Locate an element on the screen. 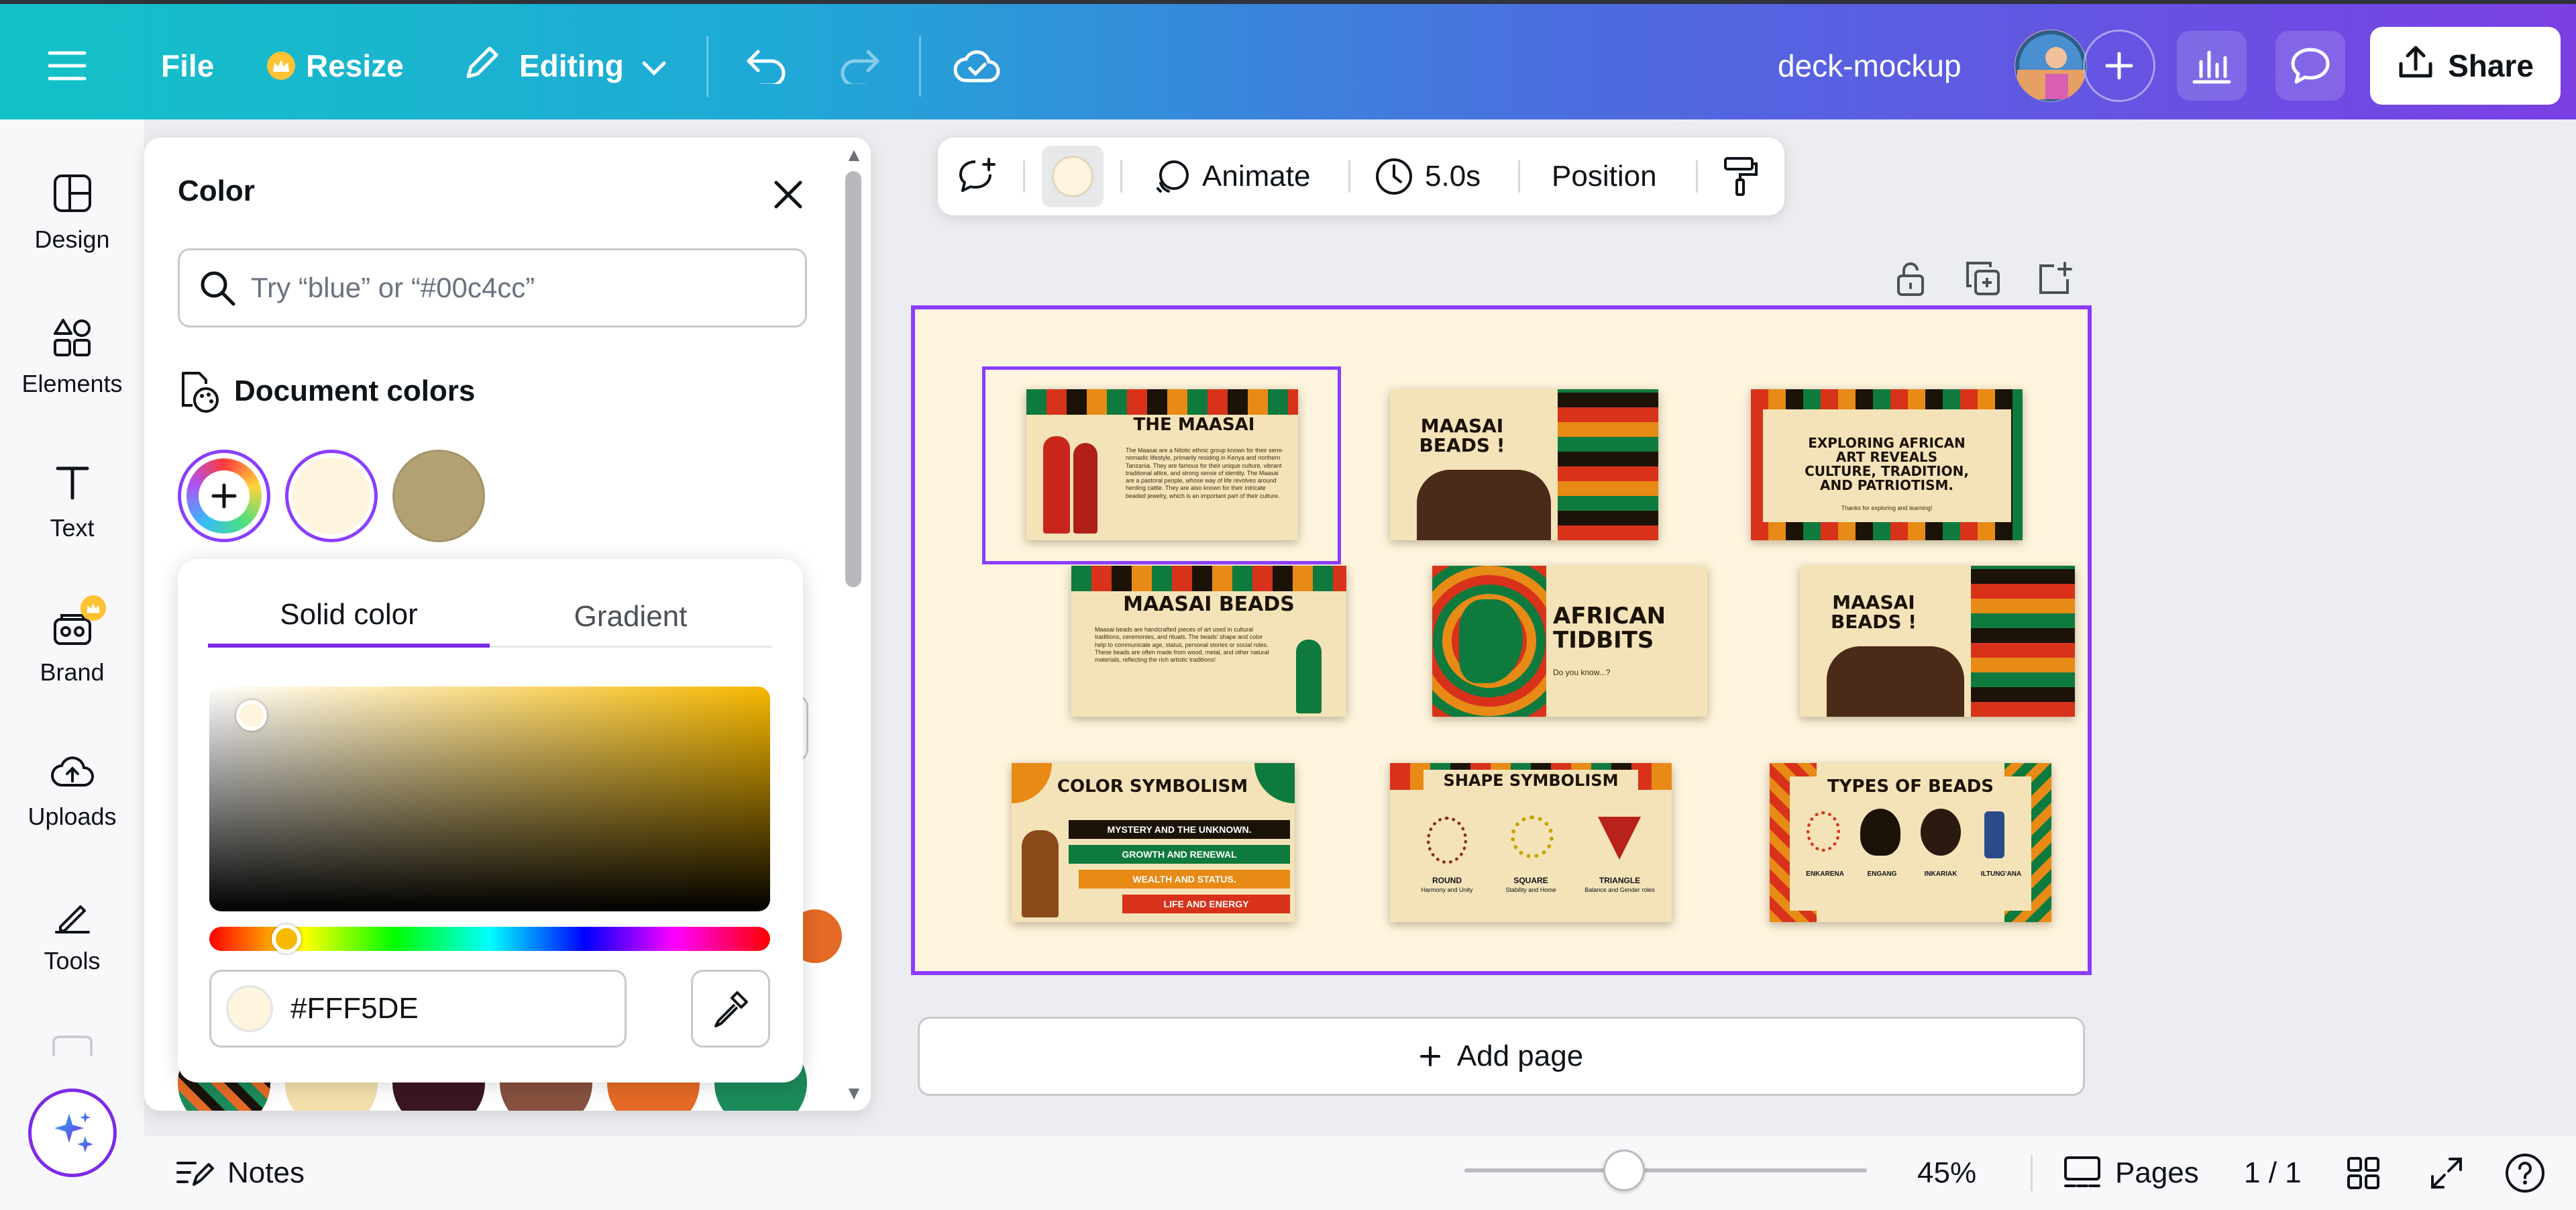 The height and width of the screenshot is (1210, 2576). editing-mode-button: Editing is located at coordinates (565, 65).